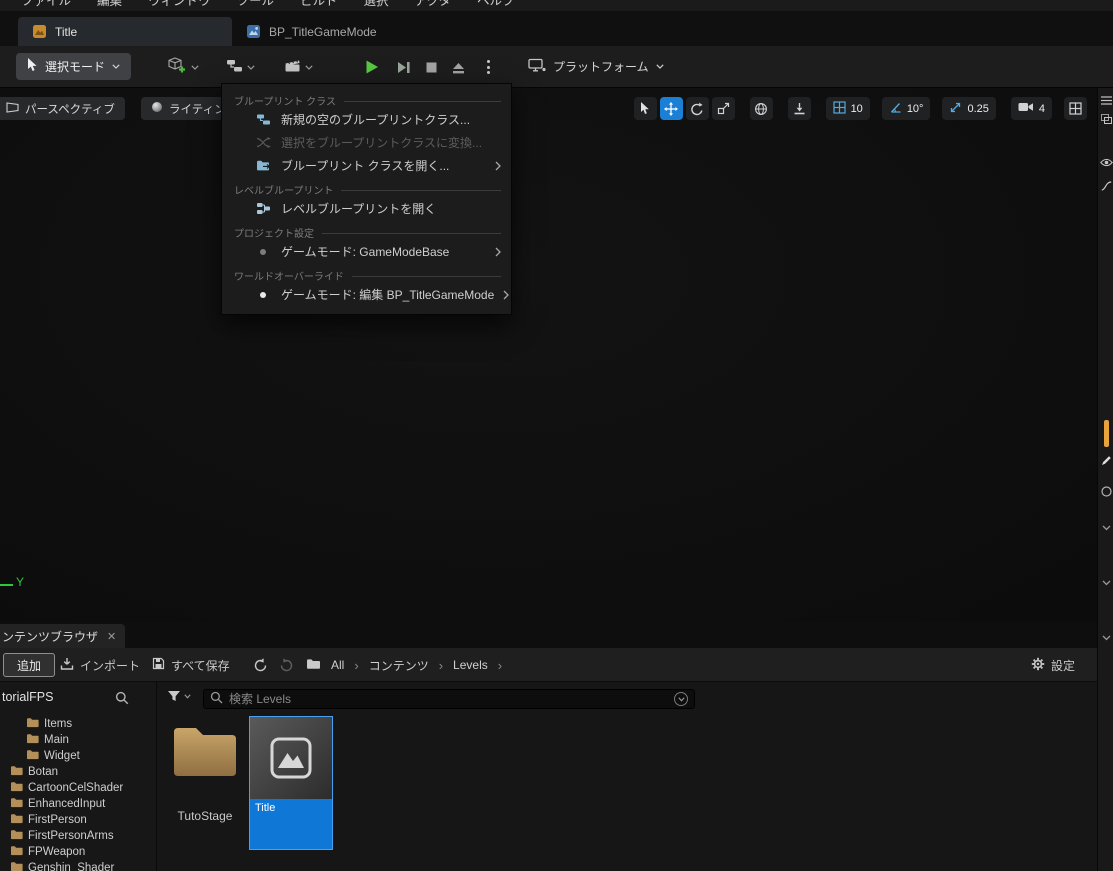  Describe the element at coordinates (78, 724) in the screenshot. I see `tree-item-items: Items` at that location.